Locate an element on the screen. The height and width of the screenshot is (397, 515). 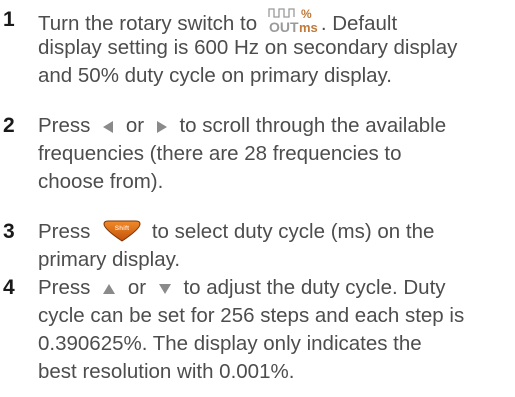
step-text-segment: Turn the rotary switch to is located at coordinates (148, 23).